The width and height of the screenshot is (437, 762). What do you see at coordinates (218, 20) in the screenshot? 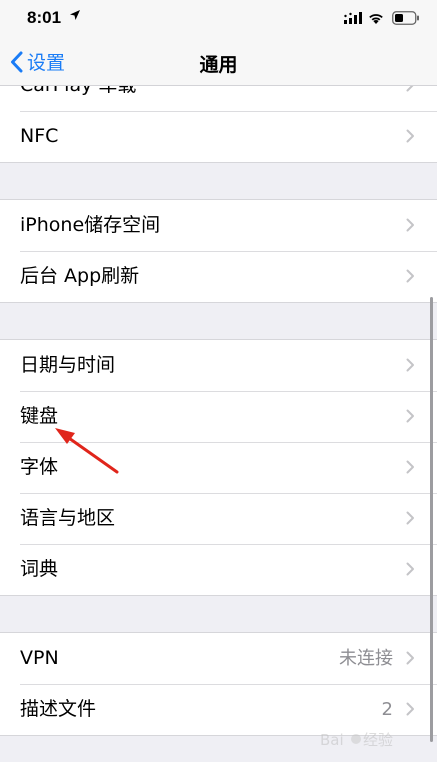
I see `status-bar: 8:01` at bounding box center [218, 20].